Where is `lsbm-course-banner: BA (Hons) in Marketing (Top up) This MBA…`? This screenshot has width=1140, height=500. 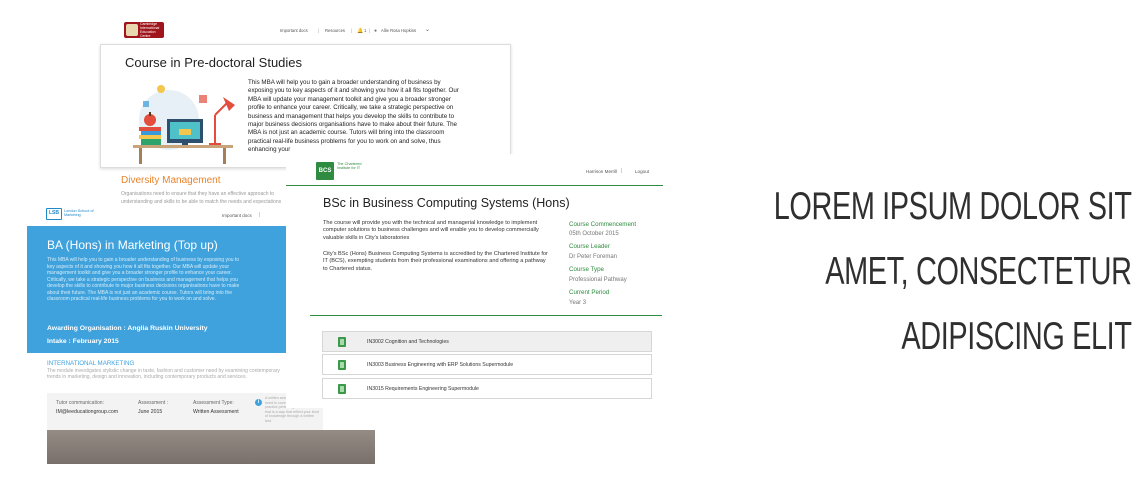 lsbm-course-banner: BA (Hons) in Marketing (Top up) This MBA… is located at coordinates (157, 289).